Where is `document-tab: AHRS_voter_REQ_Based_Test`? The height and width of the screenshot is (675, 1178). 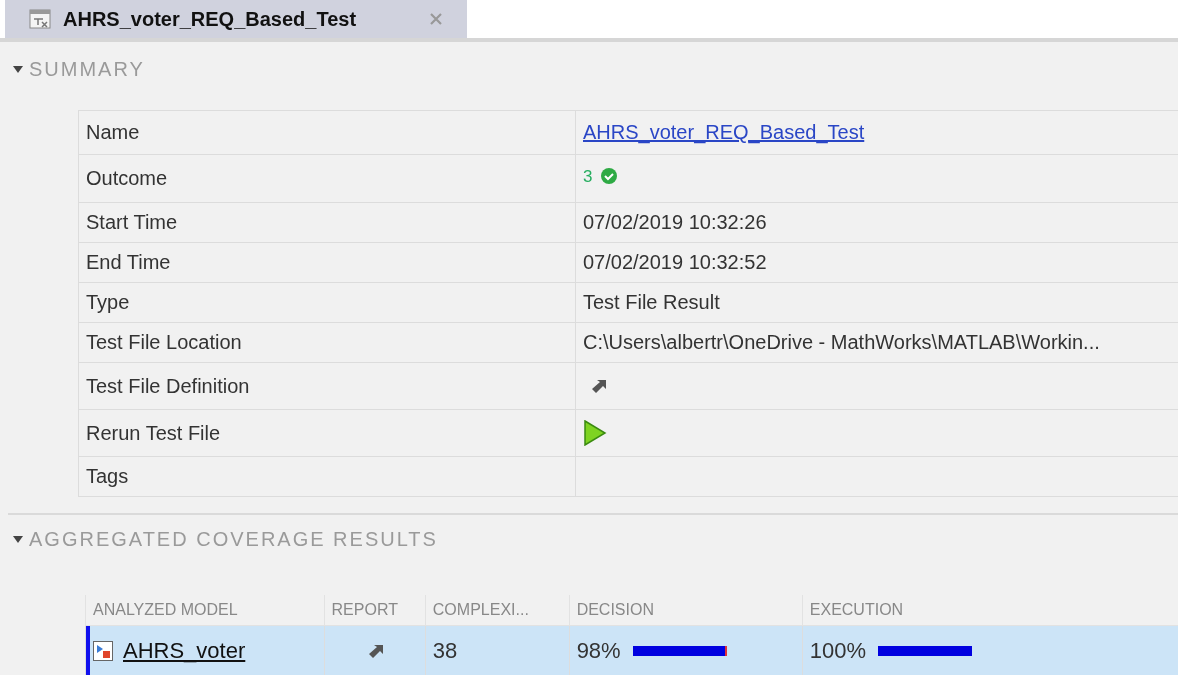
document-tab: AHRS_voter_REQ_Based_Test is located at coordinates (236, 19).